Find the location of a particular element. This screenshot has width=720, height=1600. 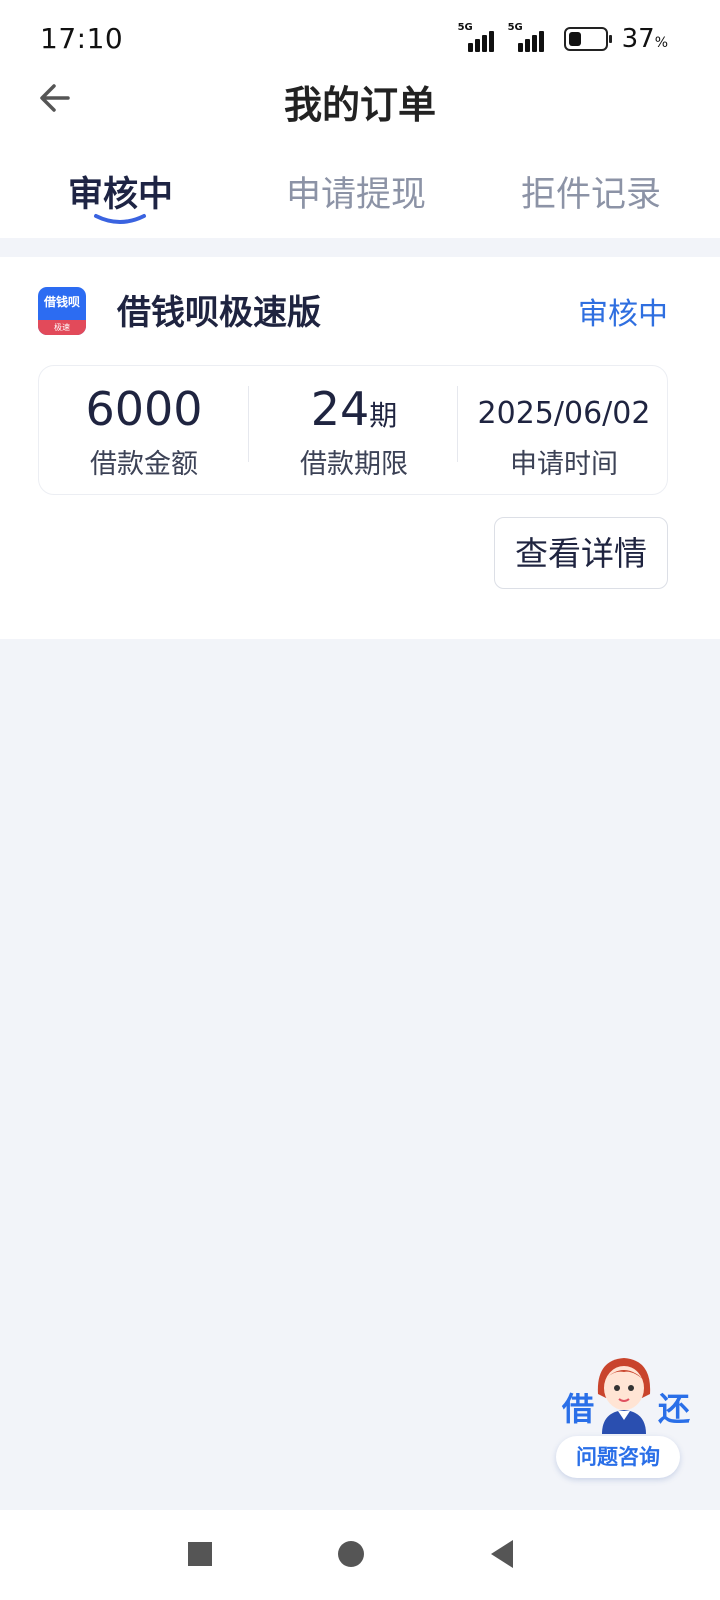

loan-amount: 6000 借款金额 is located at coordinates (144, 431).